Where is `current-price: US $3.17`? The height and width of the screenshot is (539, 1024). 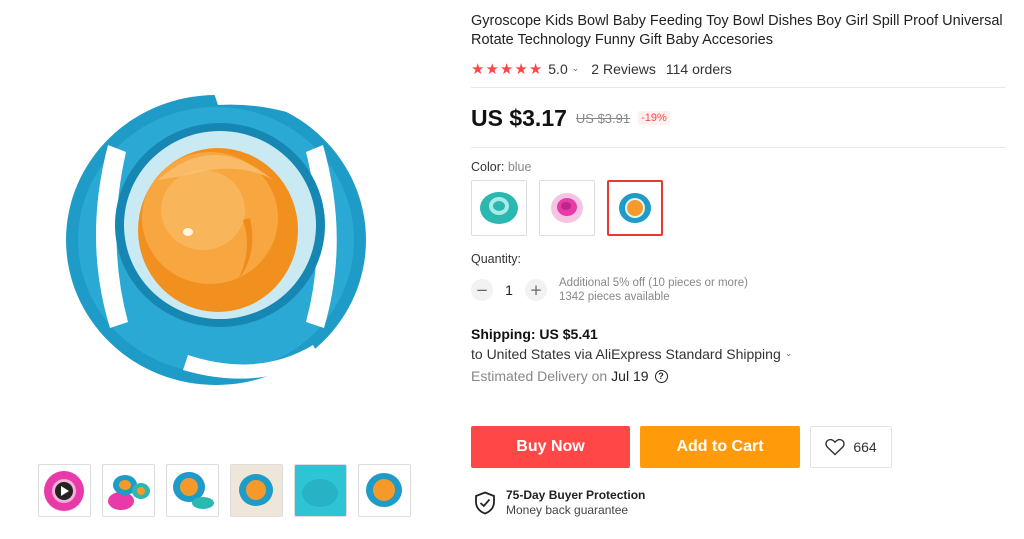 current-price: US $3.17 is located at coordinates (519, 117).